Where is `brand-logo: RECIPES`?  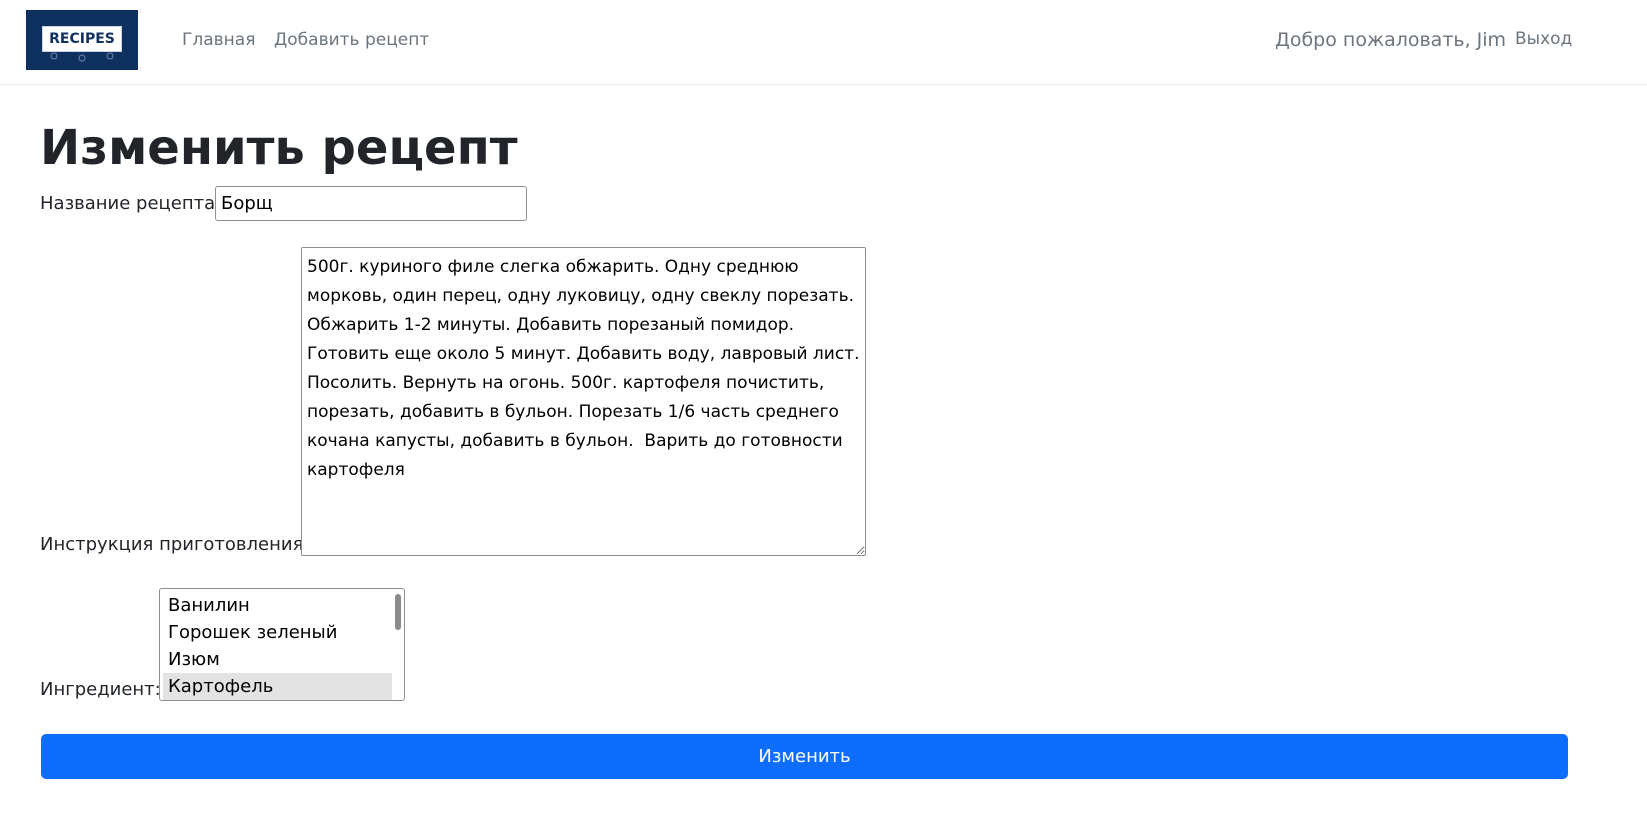
brand-logo: RECIPES is located at coordinates (82, 40).